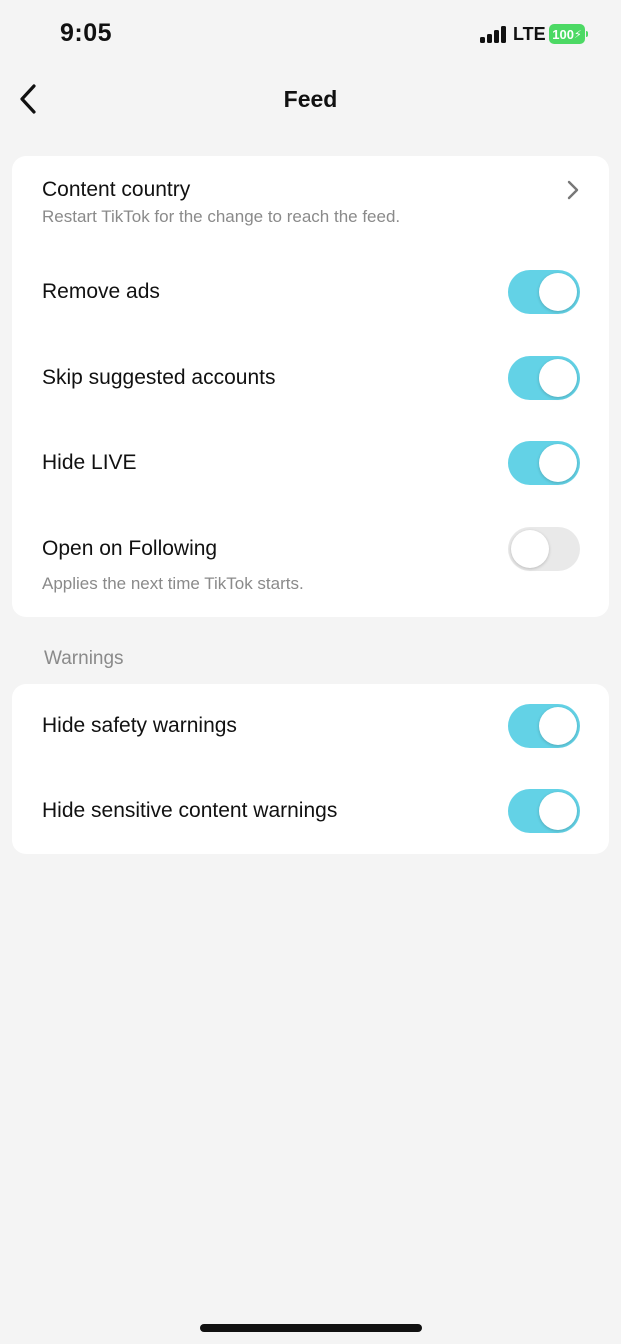 This screenshot has height=1344, width=621. I want to click on open-following-toggle, so click(544, 549).